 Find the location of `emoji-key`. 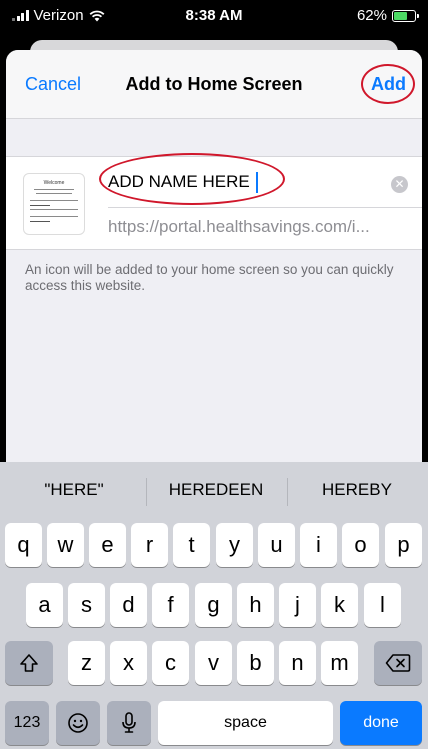

emoji-key is located at coordinates (78, 723).